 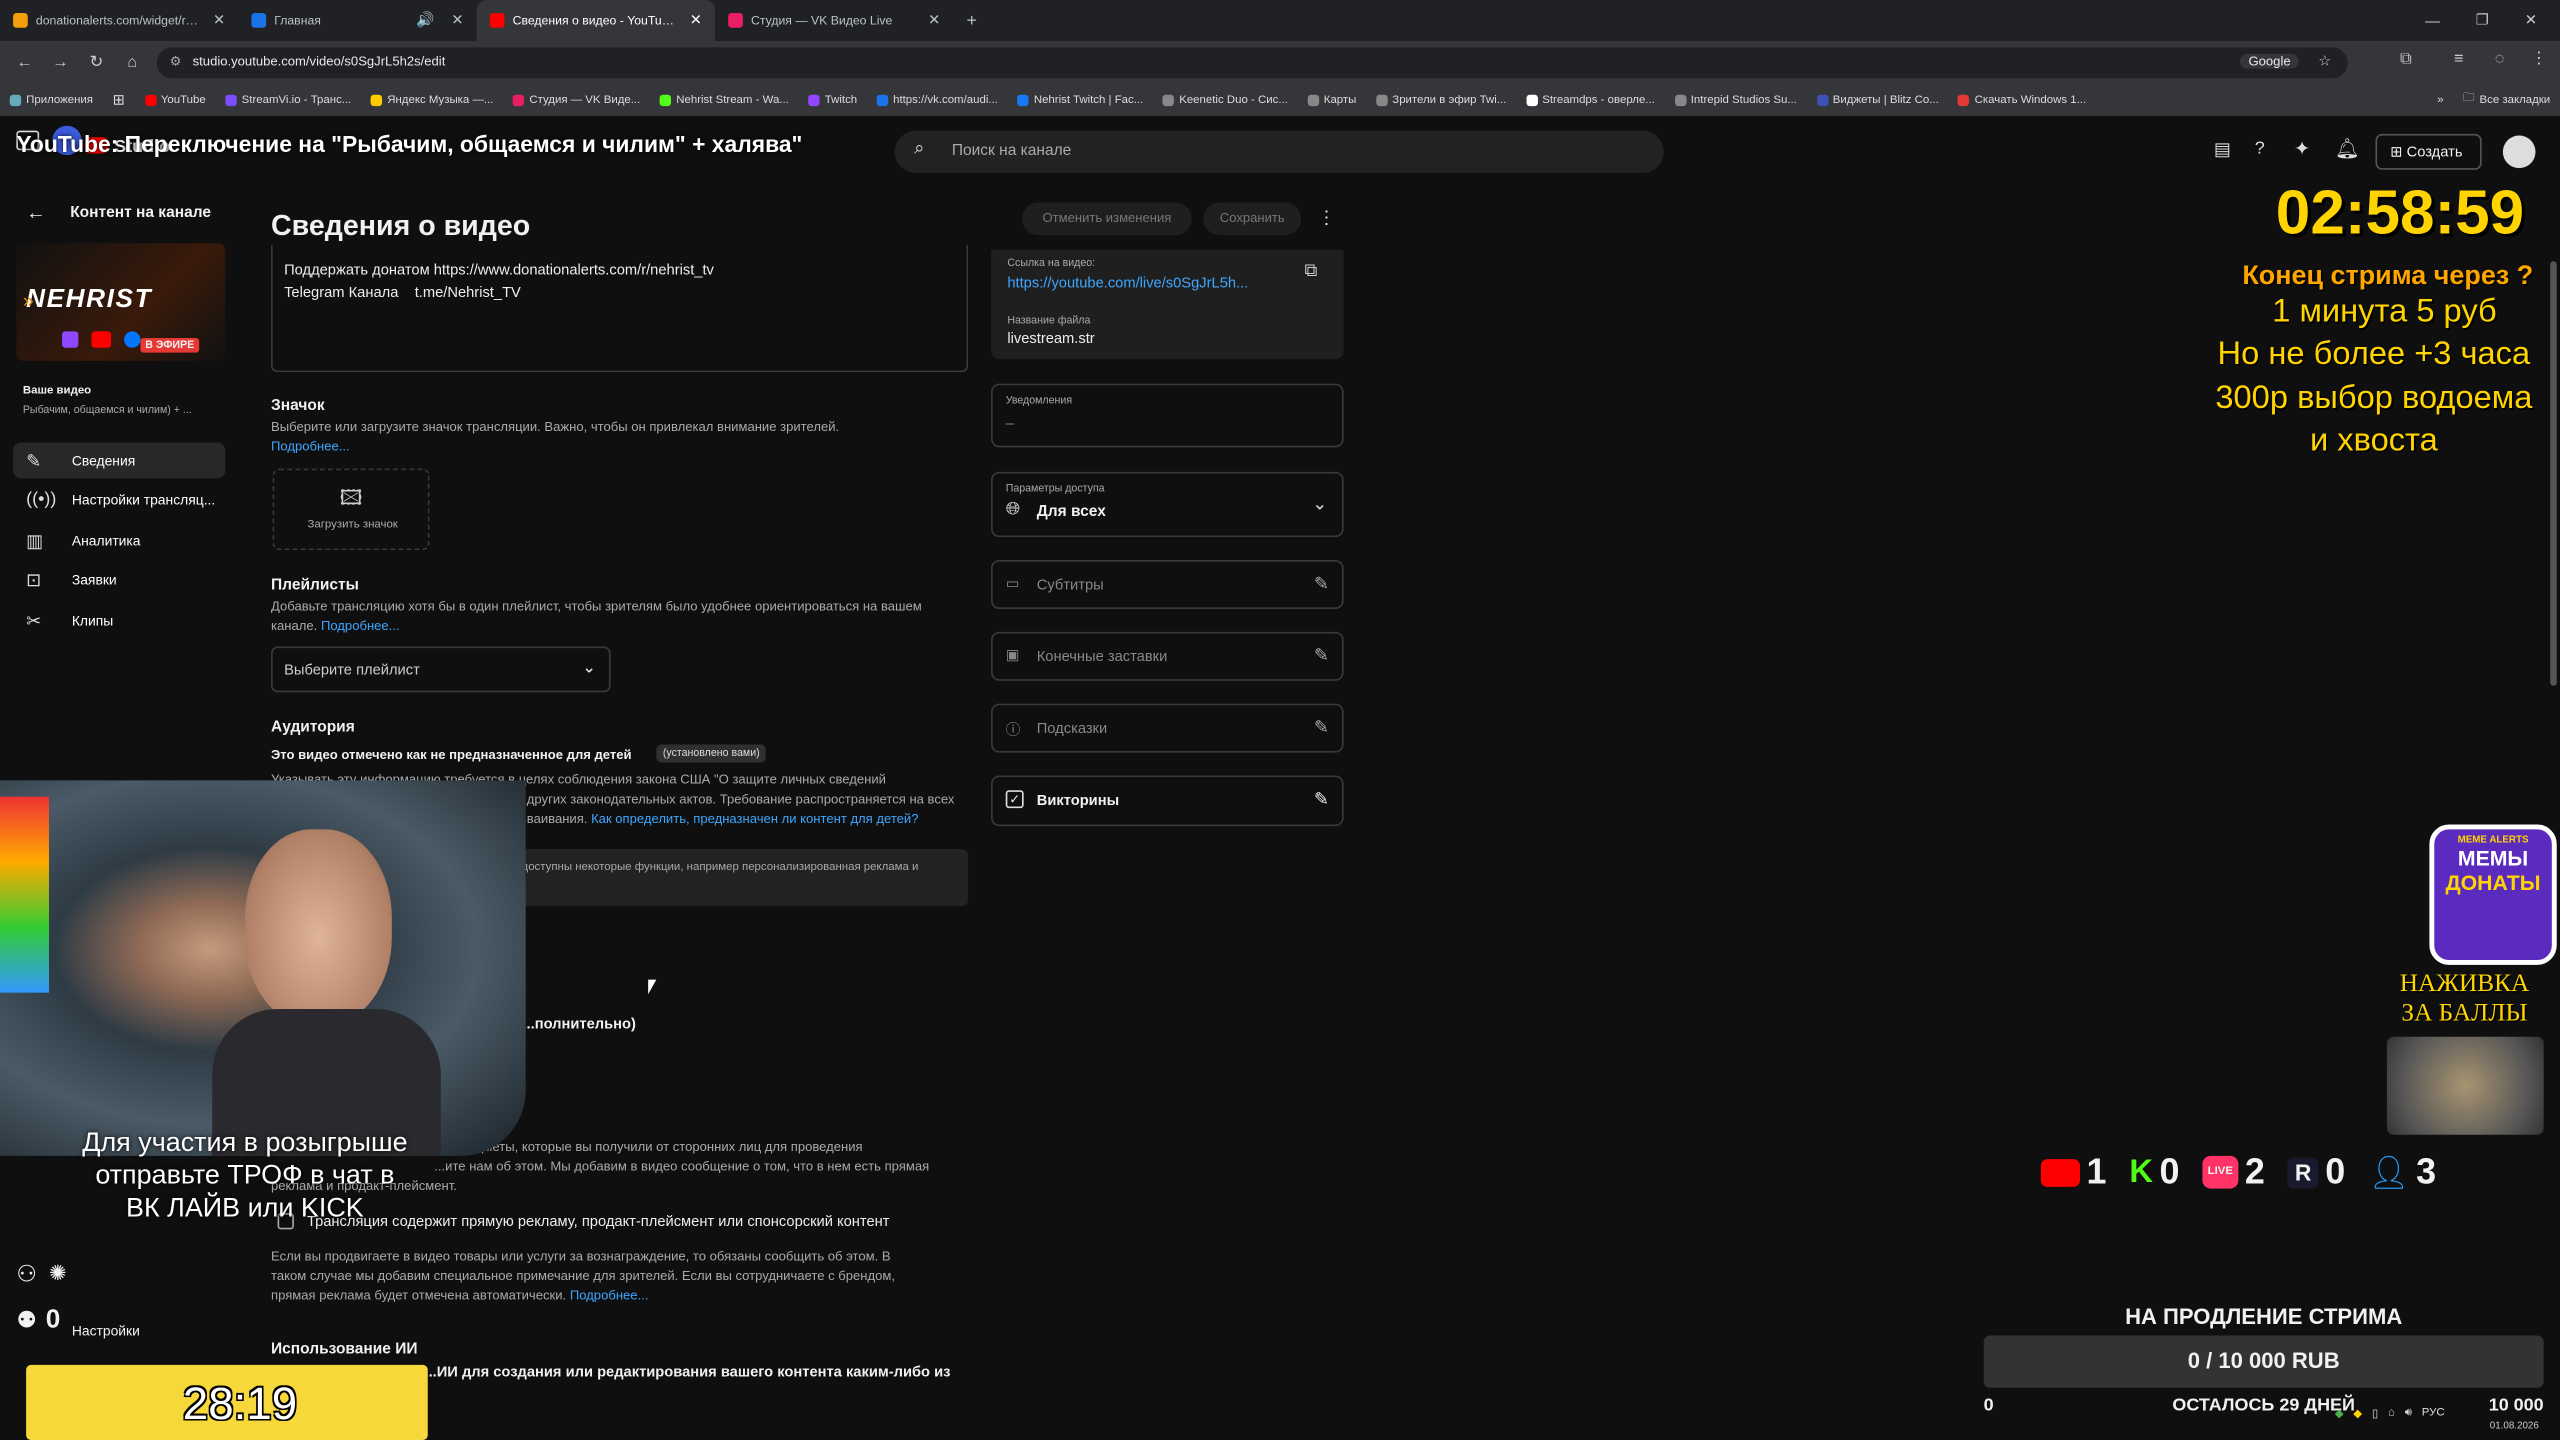 What do you see at coordinates (1332, 100) in the screenshot?
I see `bookmark-item: Карты` at bounding box center [1332, 100].